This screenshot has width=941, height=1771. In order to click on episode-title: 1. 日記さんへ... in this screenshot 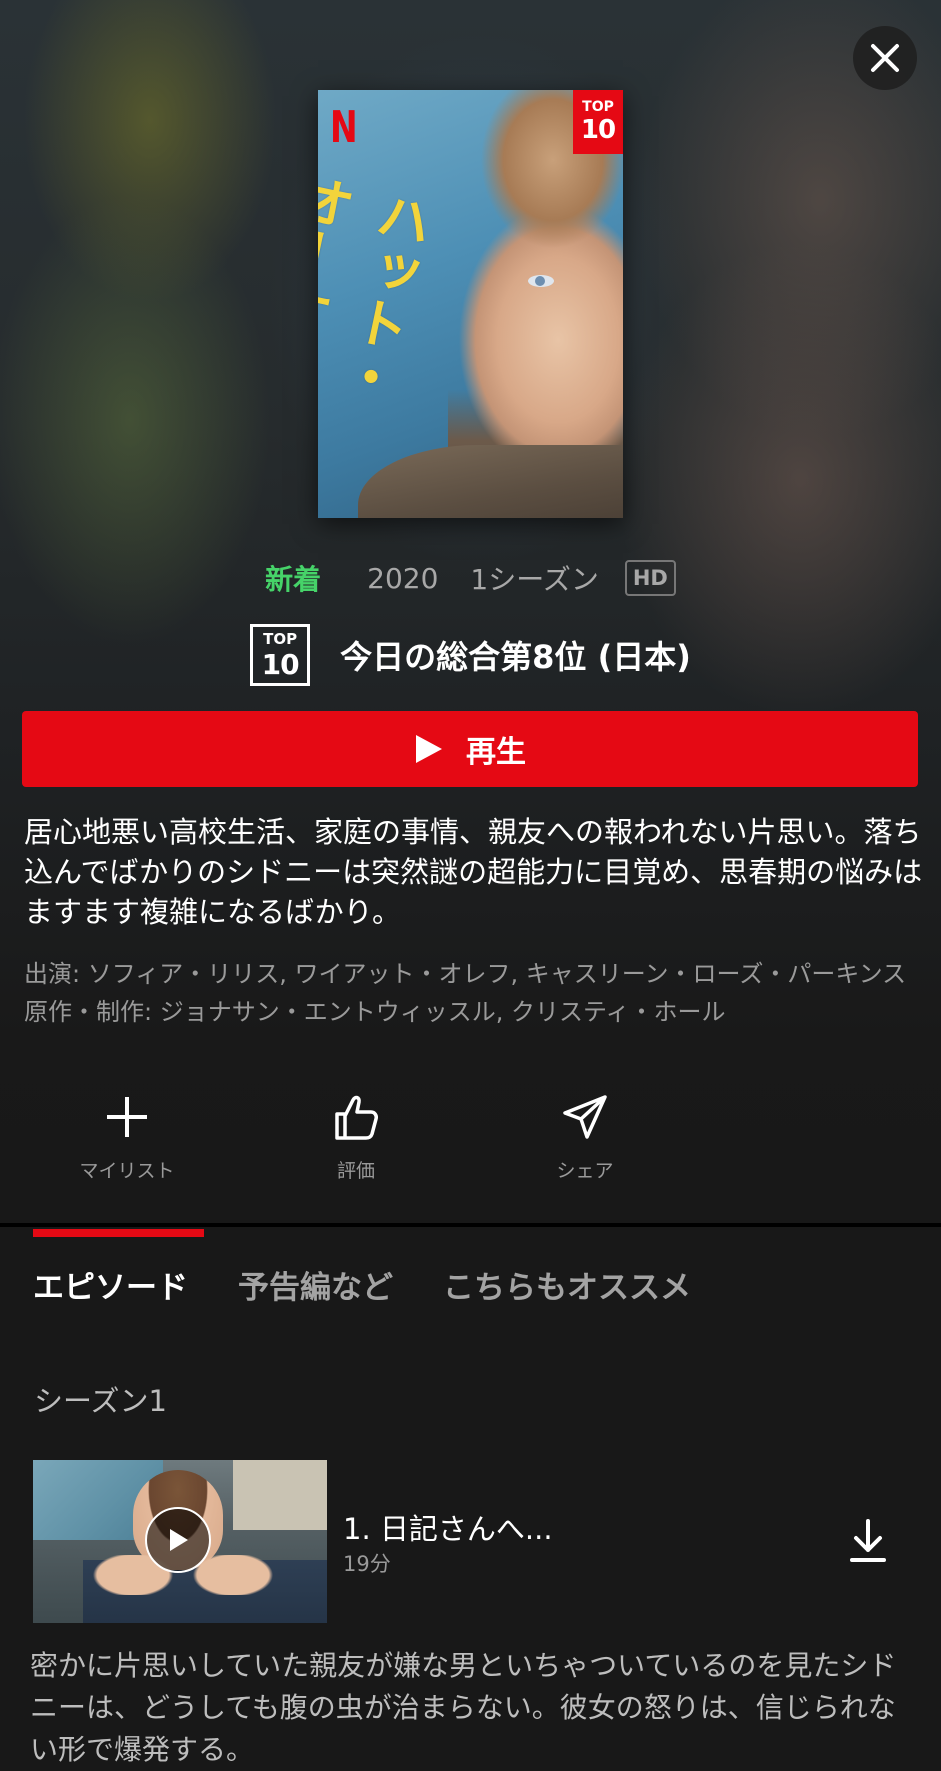, I will do `click(448, 1529)`.